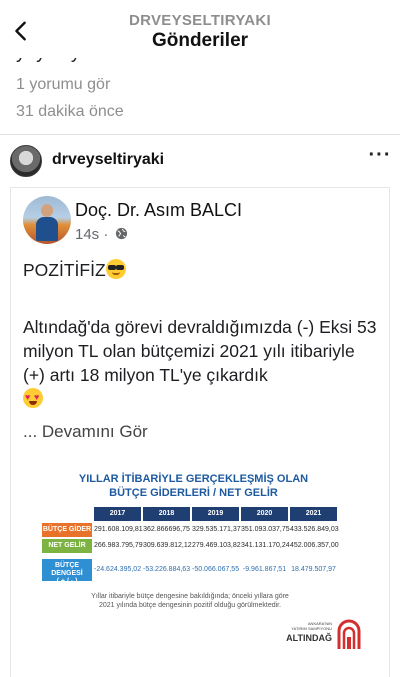 This screenshot has height=677, width=400. I want to click on avatar, so click(26, 161).